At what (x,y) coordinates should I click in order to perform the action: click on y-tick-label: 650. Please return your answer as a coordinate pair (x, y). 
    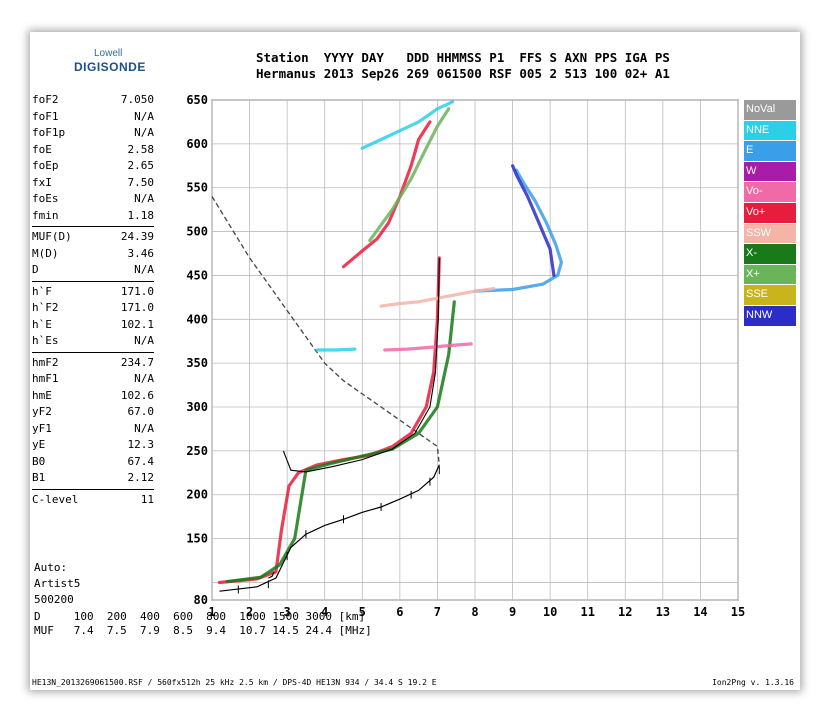
    Looking at the image, I should click on (197, 100).